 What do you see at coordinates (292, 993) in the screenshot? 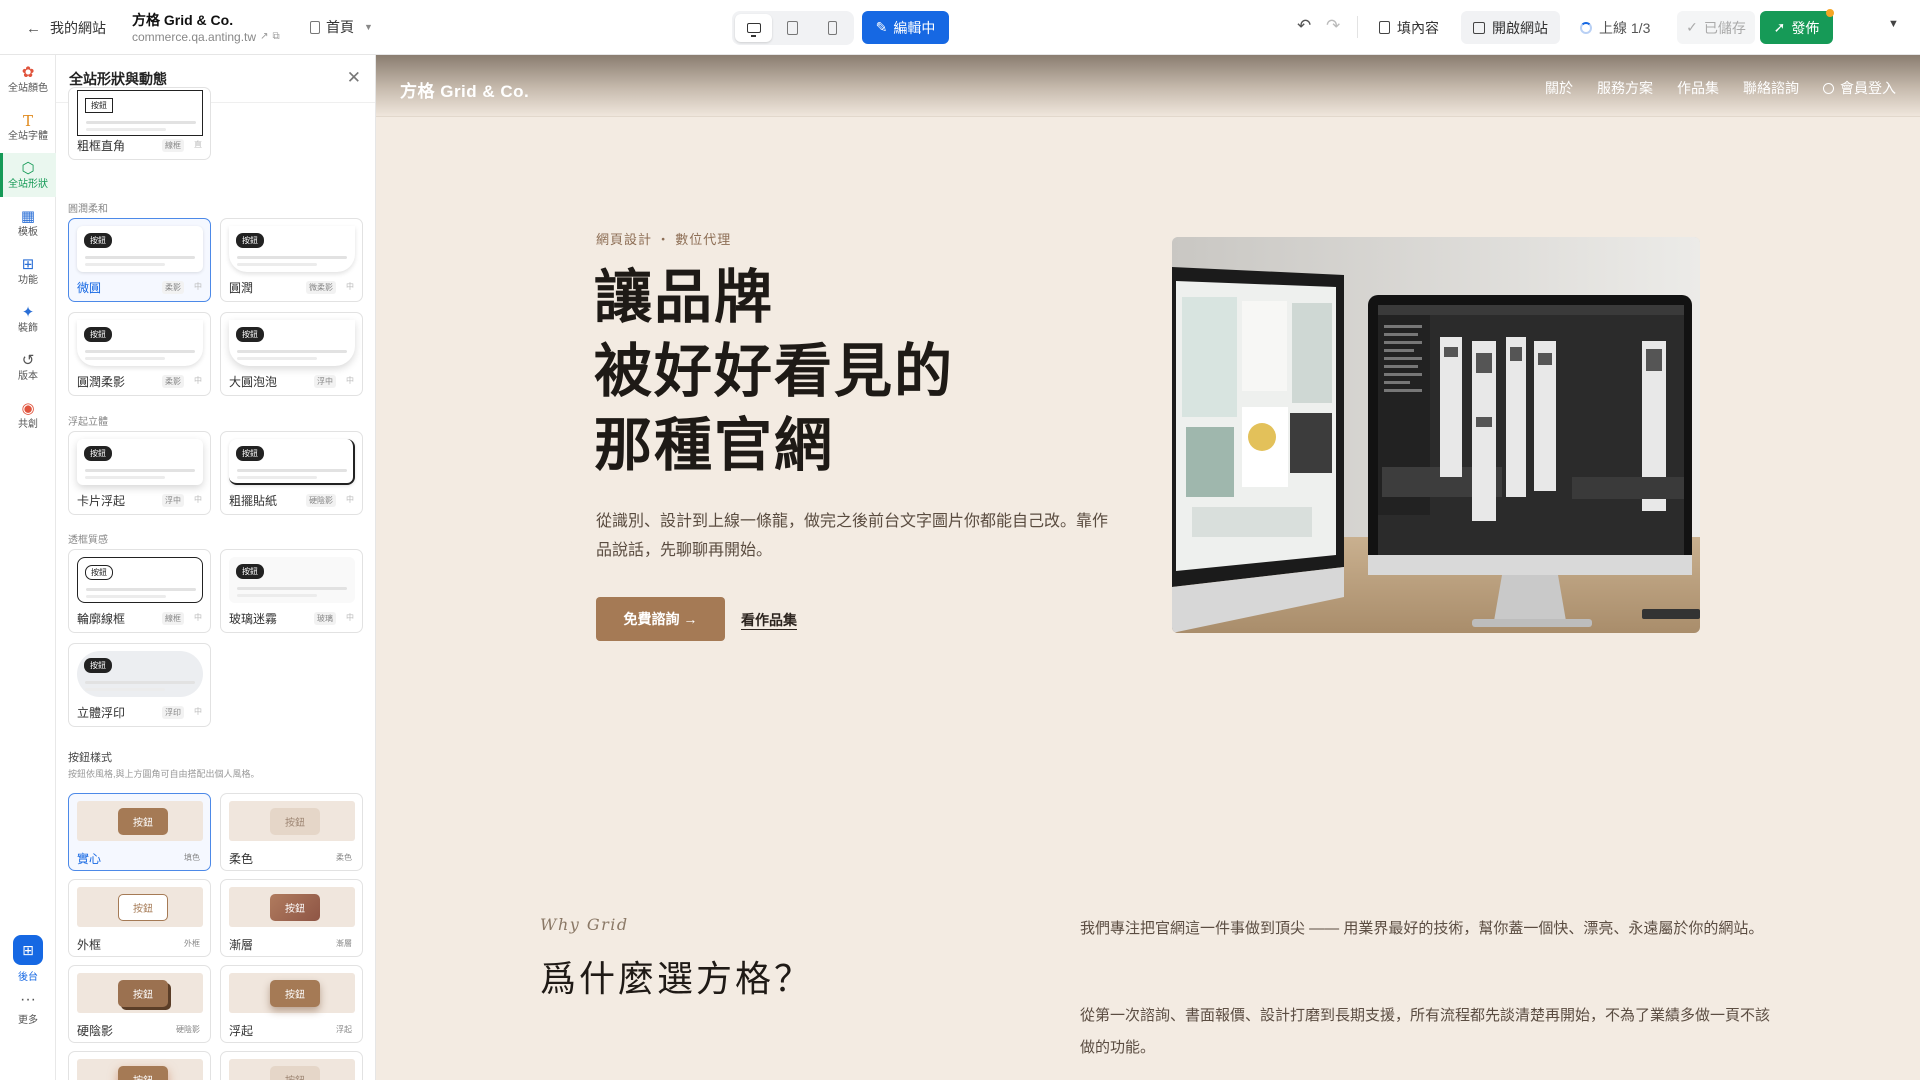
I see `button-preview: 按鈕` at bounding box center [292, 993].